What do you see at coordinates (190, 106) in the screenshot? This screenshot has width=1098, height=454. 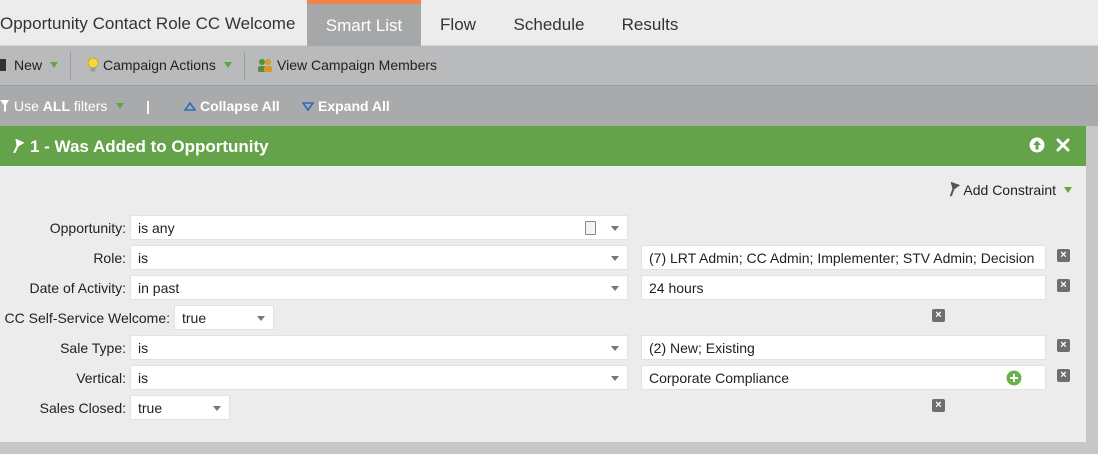 I see `triangle-up-icon` at bounding box center [190, 106].